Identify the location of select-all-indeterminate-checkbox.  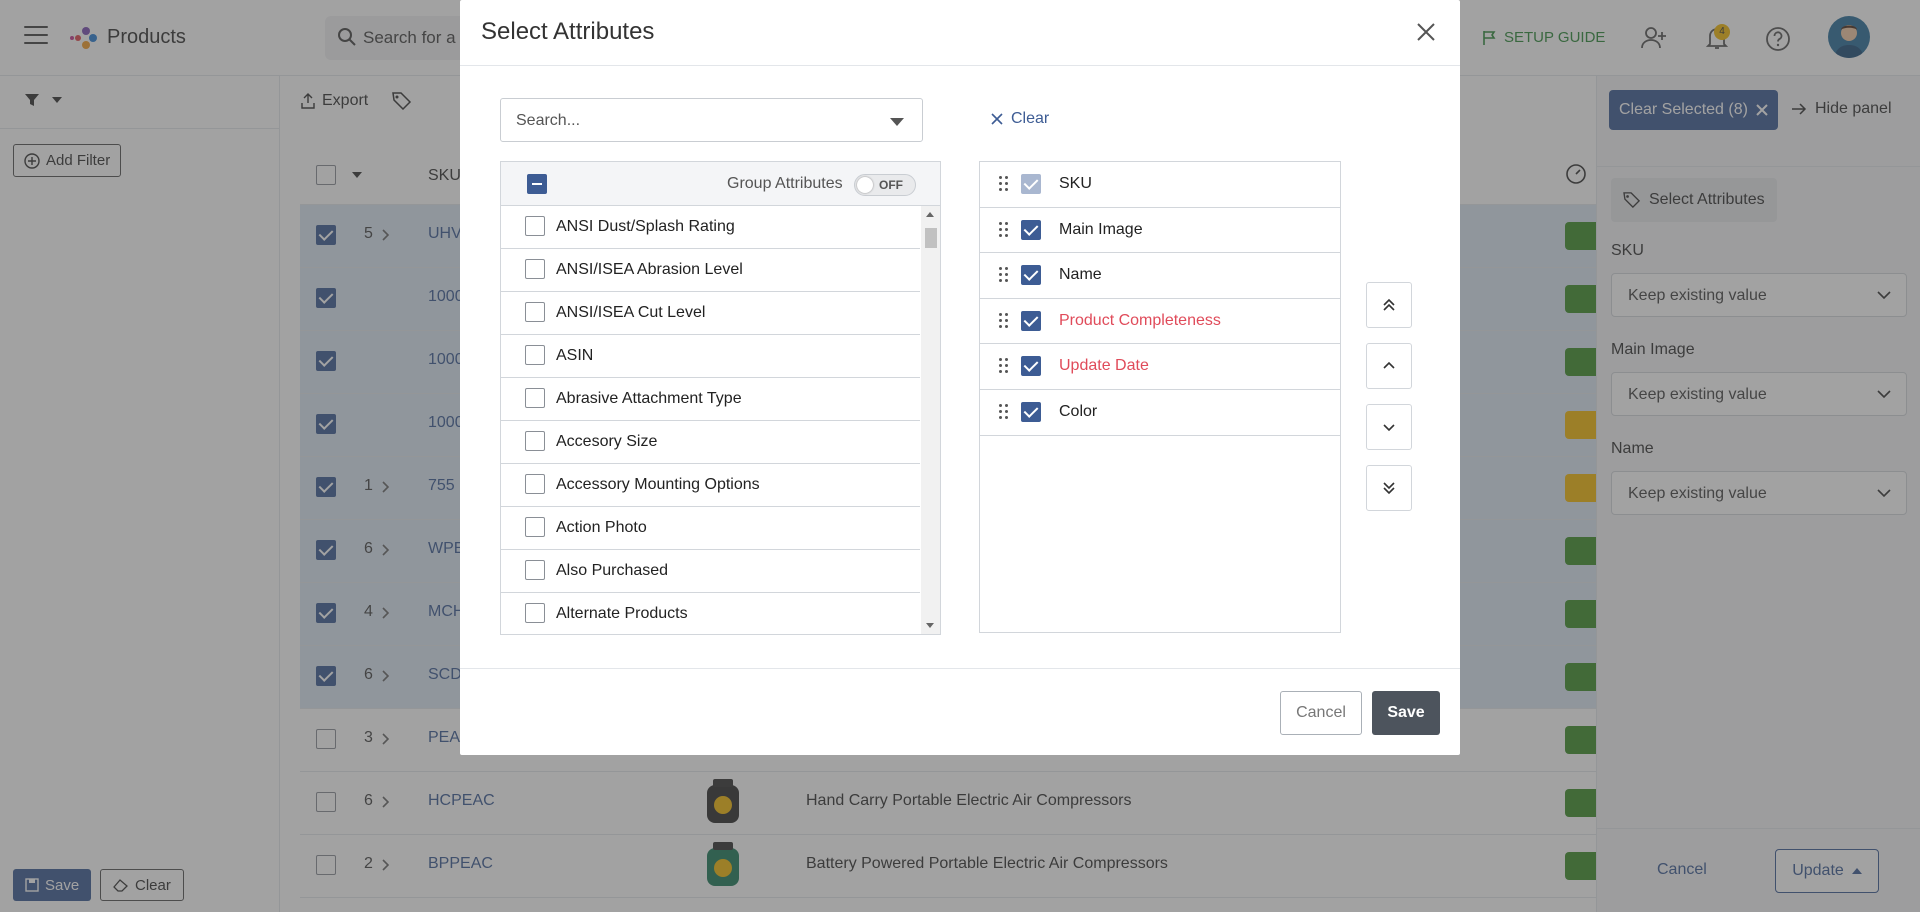
(537, 184).